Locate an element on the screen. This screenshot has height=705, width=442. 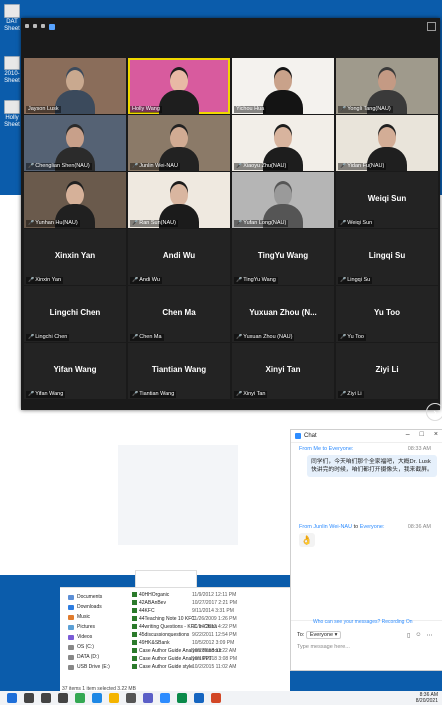
nav-item: Videos is located at coordinates (80, 637).